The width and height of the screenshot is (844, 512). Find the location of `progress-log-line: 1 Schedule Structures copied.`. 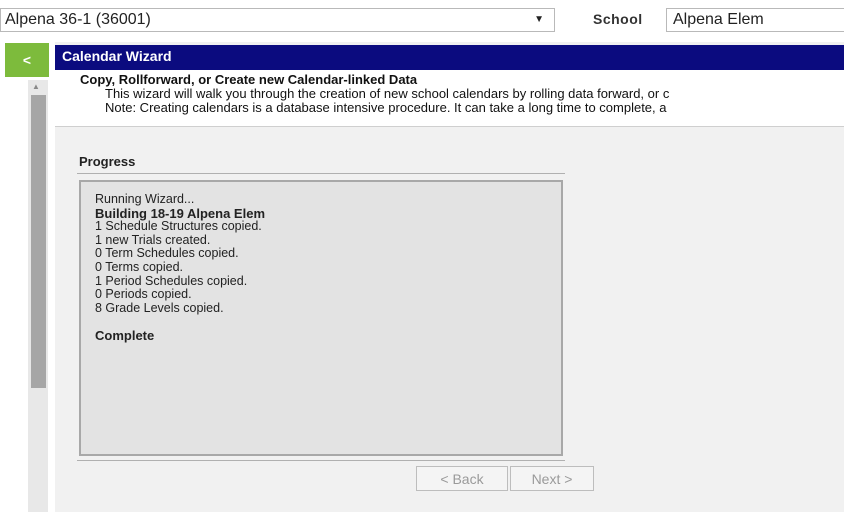

progress-log-line: 1 Schedule Structures copied. is located at coordinates (178, 226).